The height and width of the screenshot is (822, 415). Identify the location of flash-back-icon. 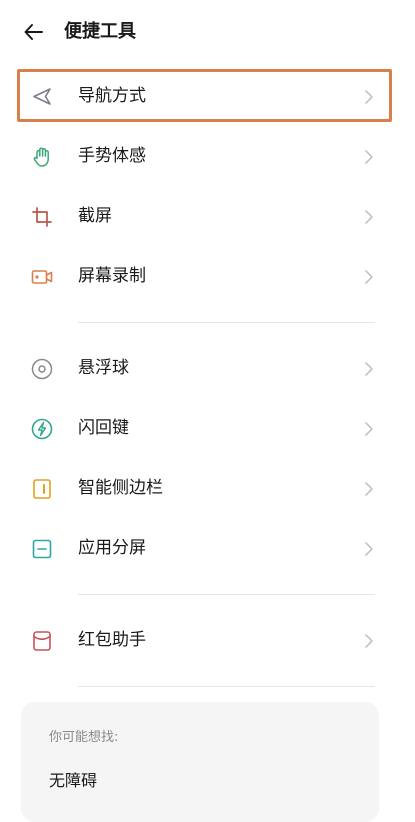
(42, 429).